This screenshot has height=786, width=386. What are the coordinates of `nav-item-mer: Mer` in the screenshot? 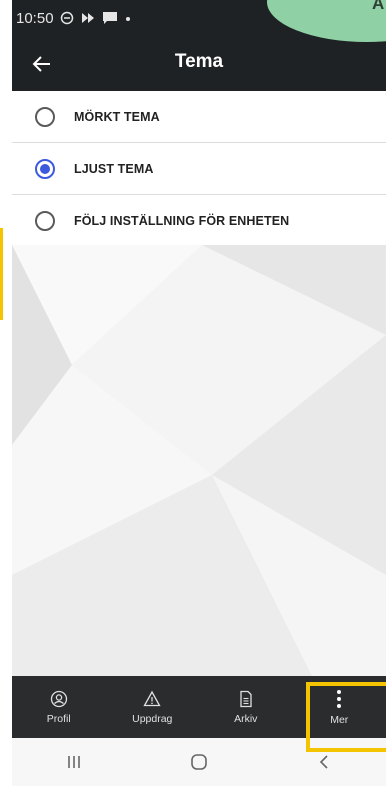 It's located at (339, 707).